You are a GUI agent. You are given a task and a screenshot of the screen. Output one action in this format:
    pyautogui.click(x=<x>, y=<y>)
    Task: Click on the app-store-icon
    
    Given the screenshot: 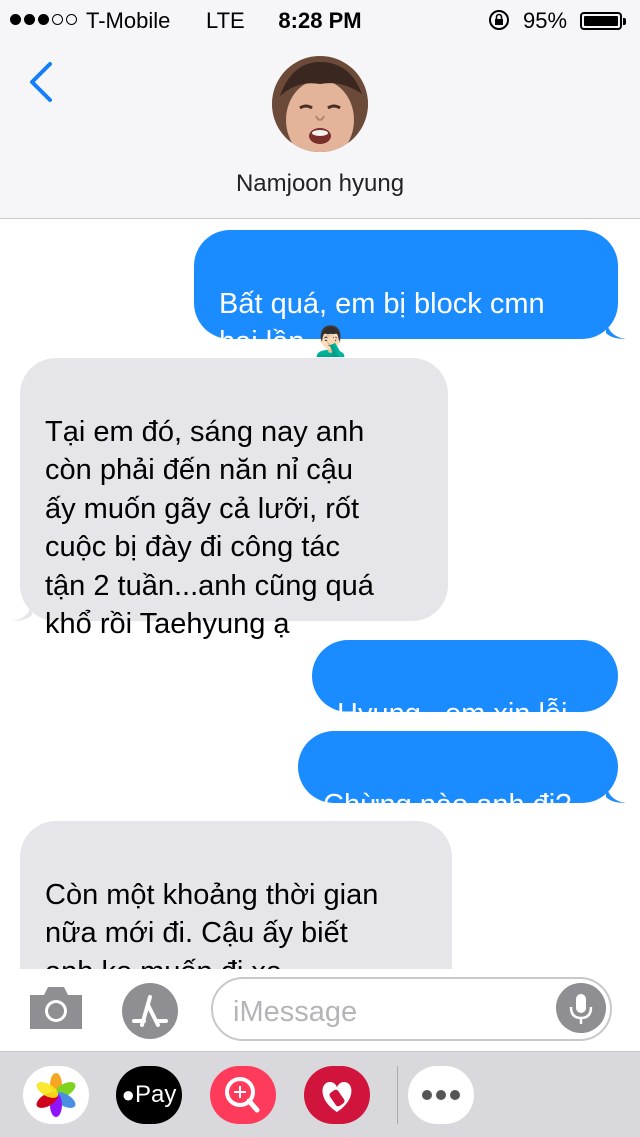 What is the action you would take?
    pyautogui.click(x=150, y=1011)
    